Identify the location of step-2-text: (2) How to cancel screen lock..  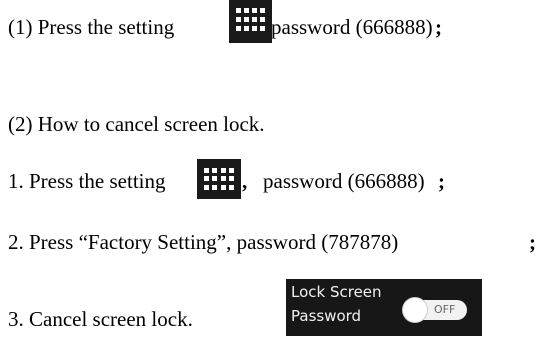
(136, 124).